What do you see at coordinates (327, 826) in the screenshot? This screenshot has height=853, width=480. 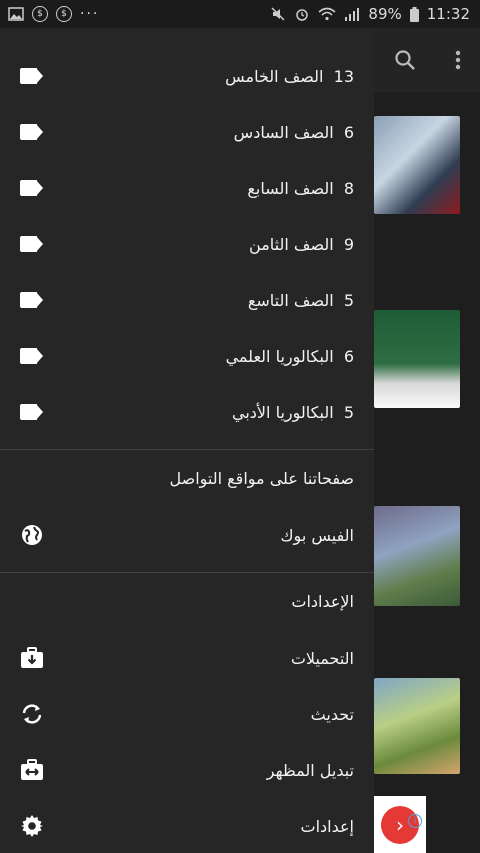 I see `preferences-label: إعدادات` at bounding box center [327, 826].